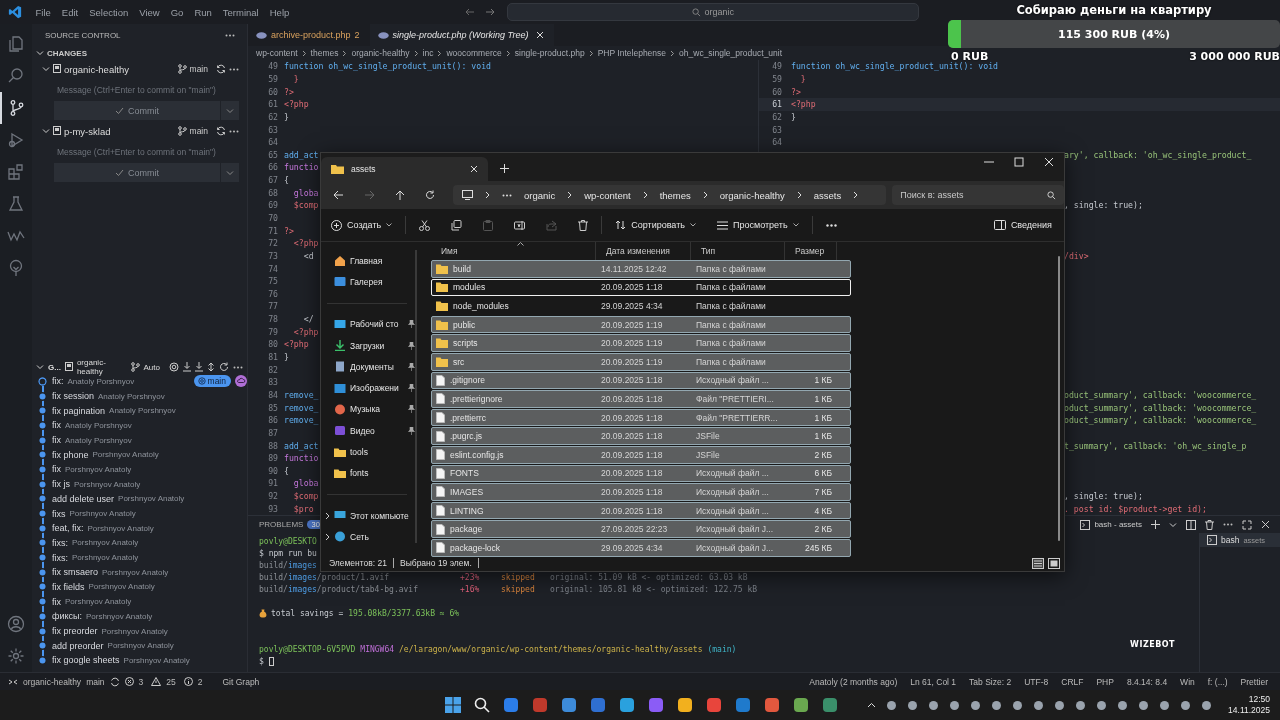 Image resolution: width=1280 pixels, height=720 pixels. What do you see at coordinates (119, 69) in the screenshot?
I see `repository-name: organic-healthy` at bounding box center [119, 69].